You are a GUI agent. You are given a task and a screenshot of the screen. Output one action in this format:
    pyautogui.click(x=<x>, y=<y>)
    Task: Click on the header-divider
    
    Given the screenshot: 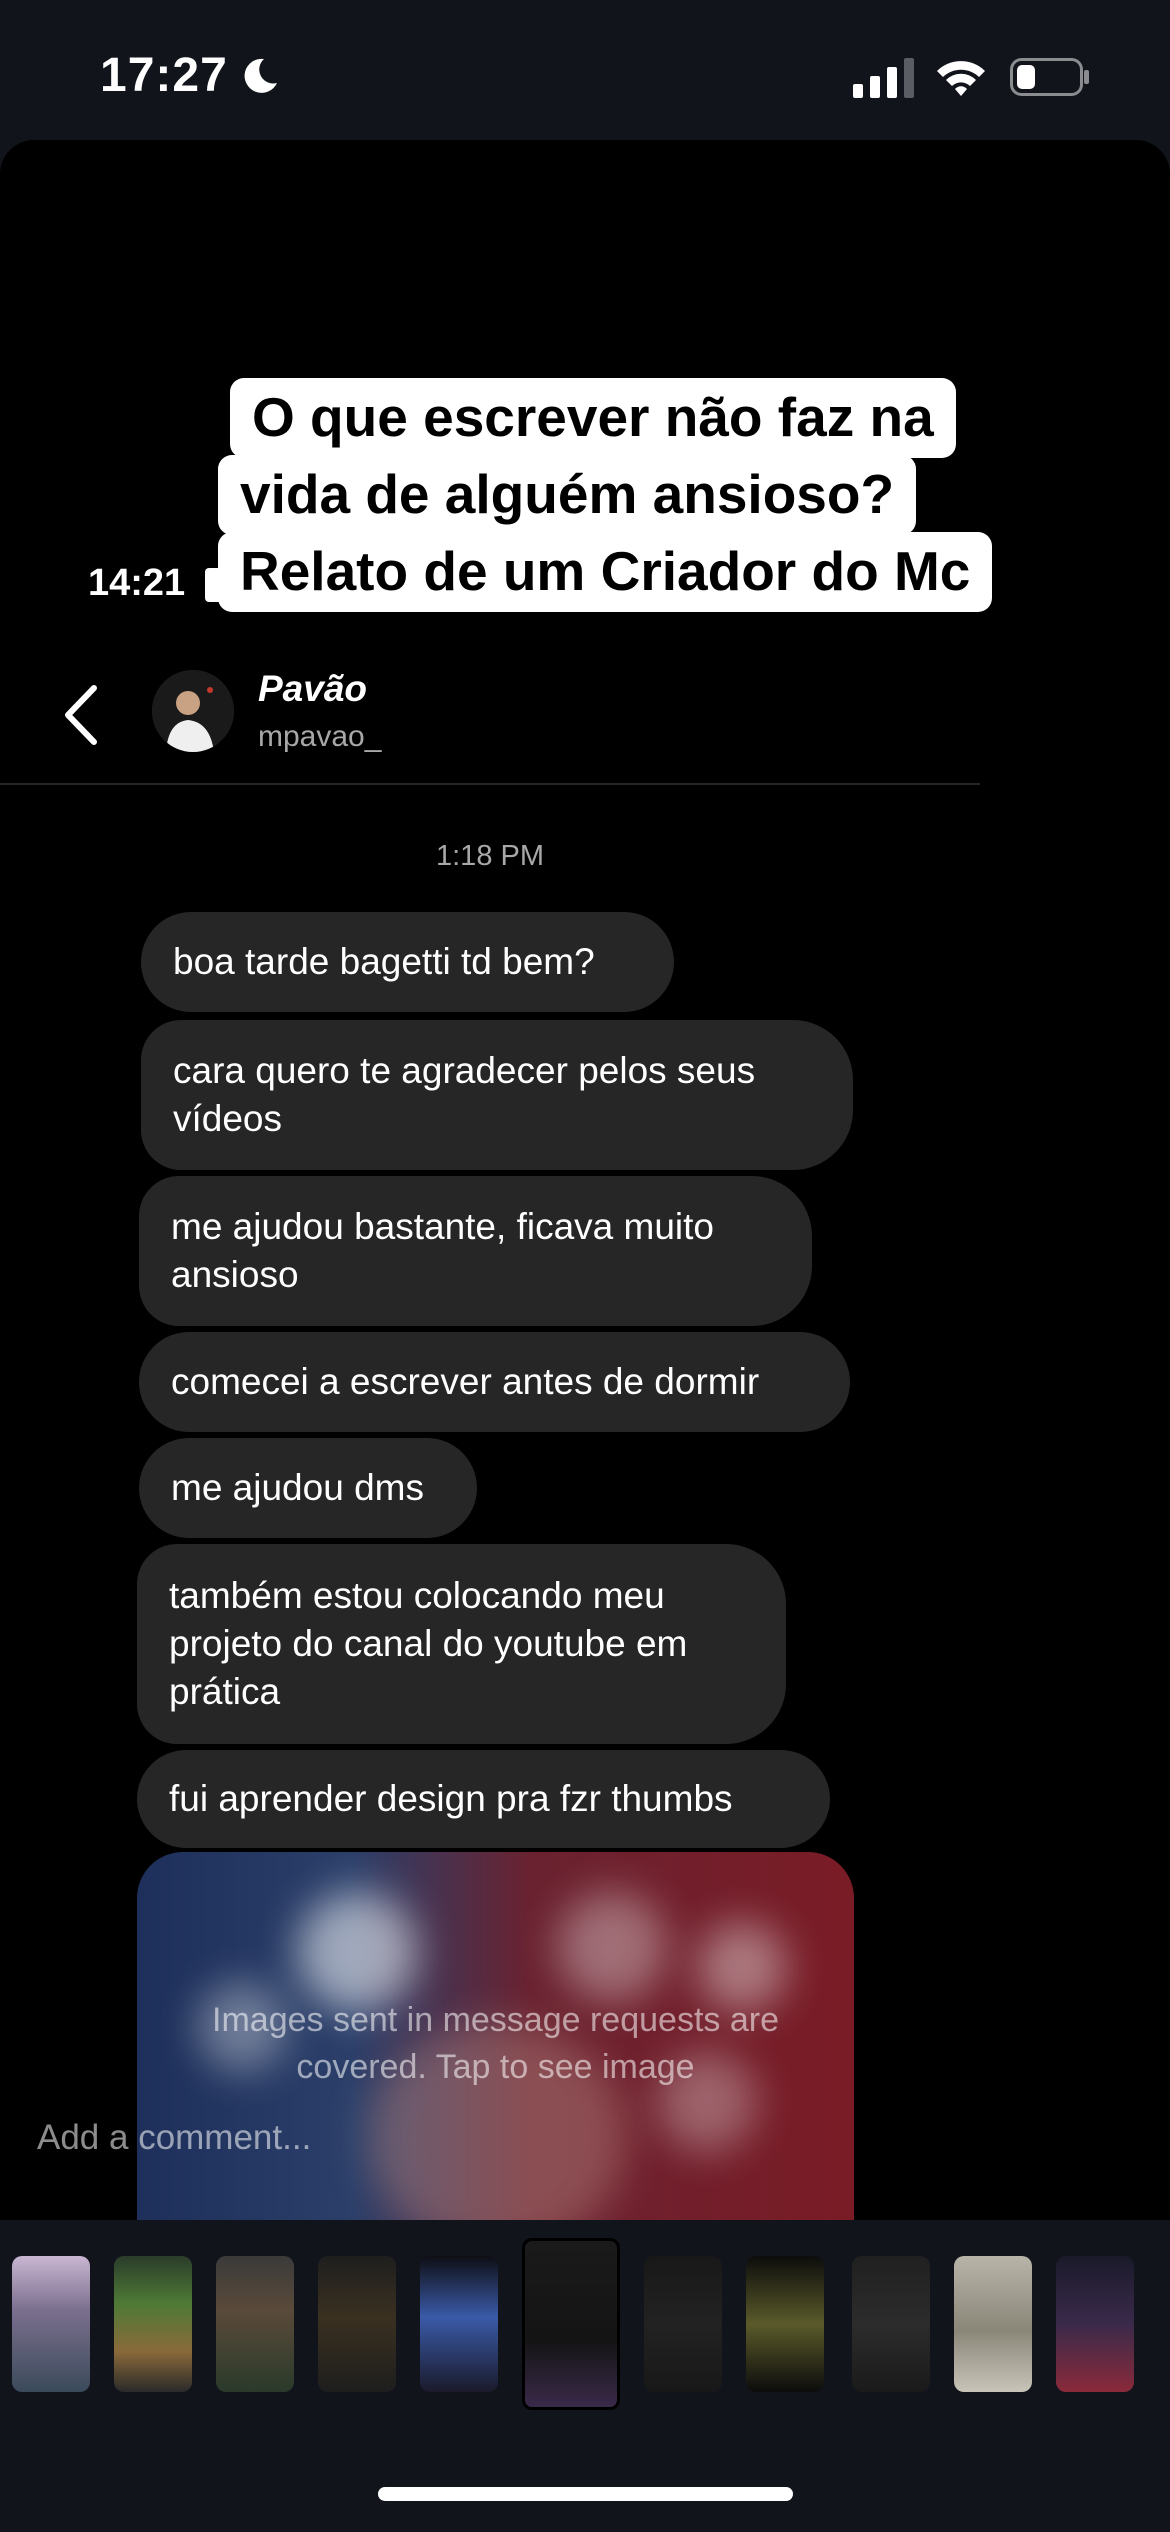 What is the action you would take?
    pyautogui.click(x=490, y=784)
    